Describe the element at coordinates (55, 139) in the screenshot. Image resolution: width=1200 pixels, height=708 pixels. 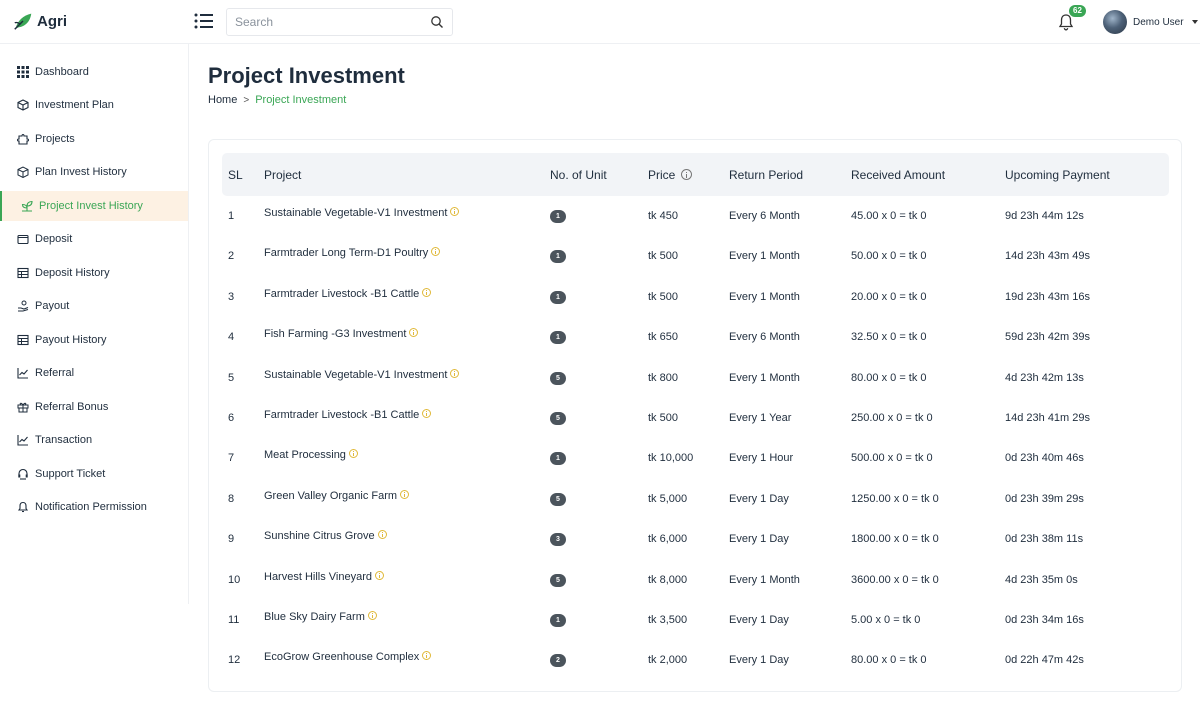
I see `sidebar-item-label: Projects` at that location.